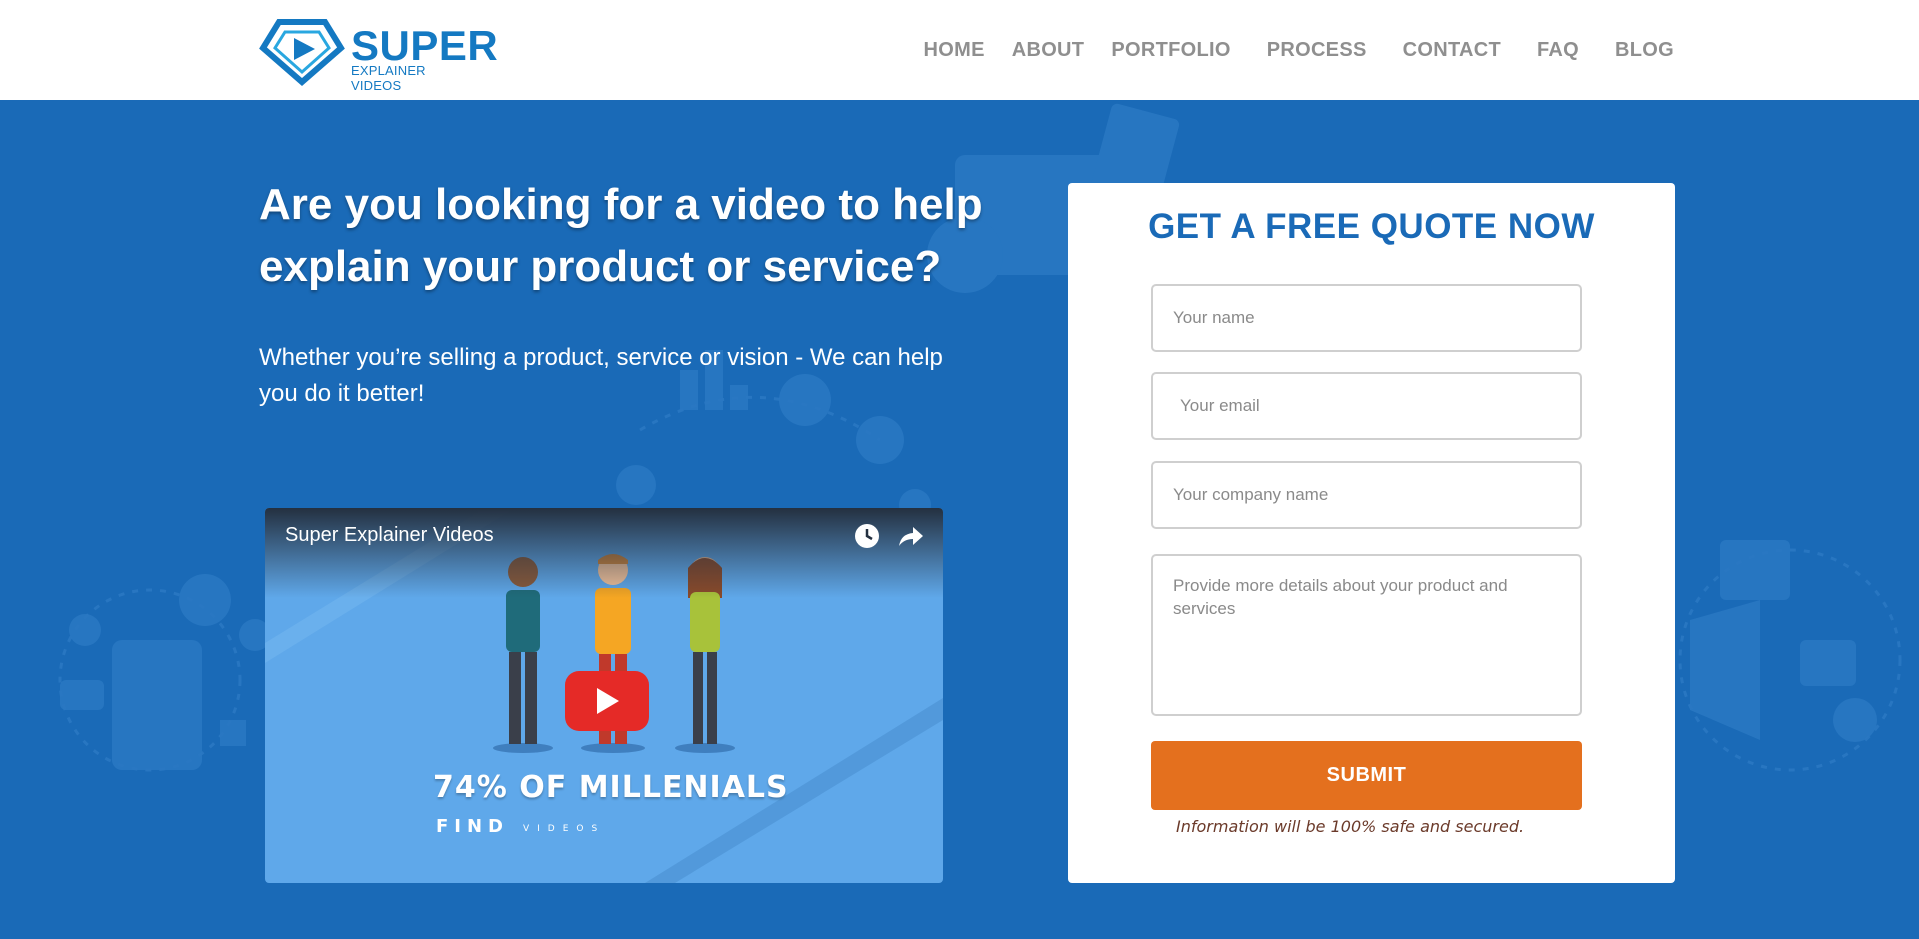  I want to click on phone-doodle, so click(157, 705).